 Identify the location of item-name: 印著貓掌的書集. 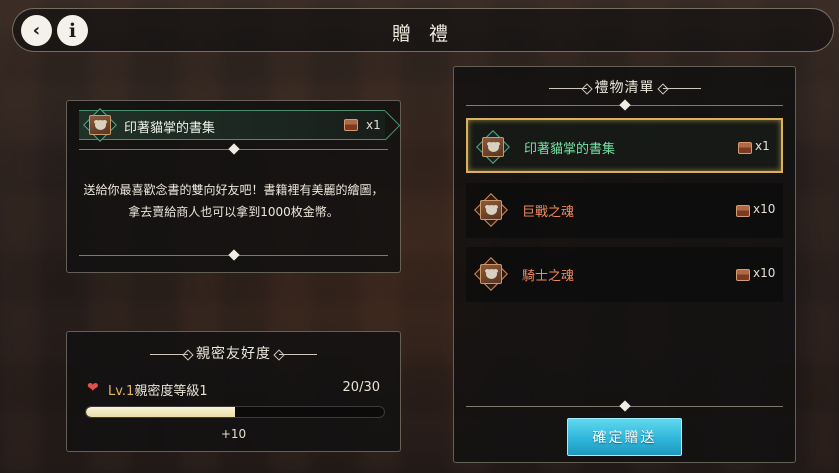
(170, 128).